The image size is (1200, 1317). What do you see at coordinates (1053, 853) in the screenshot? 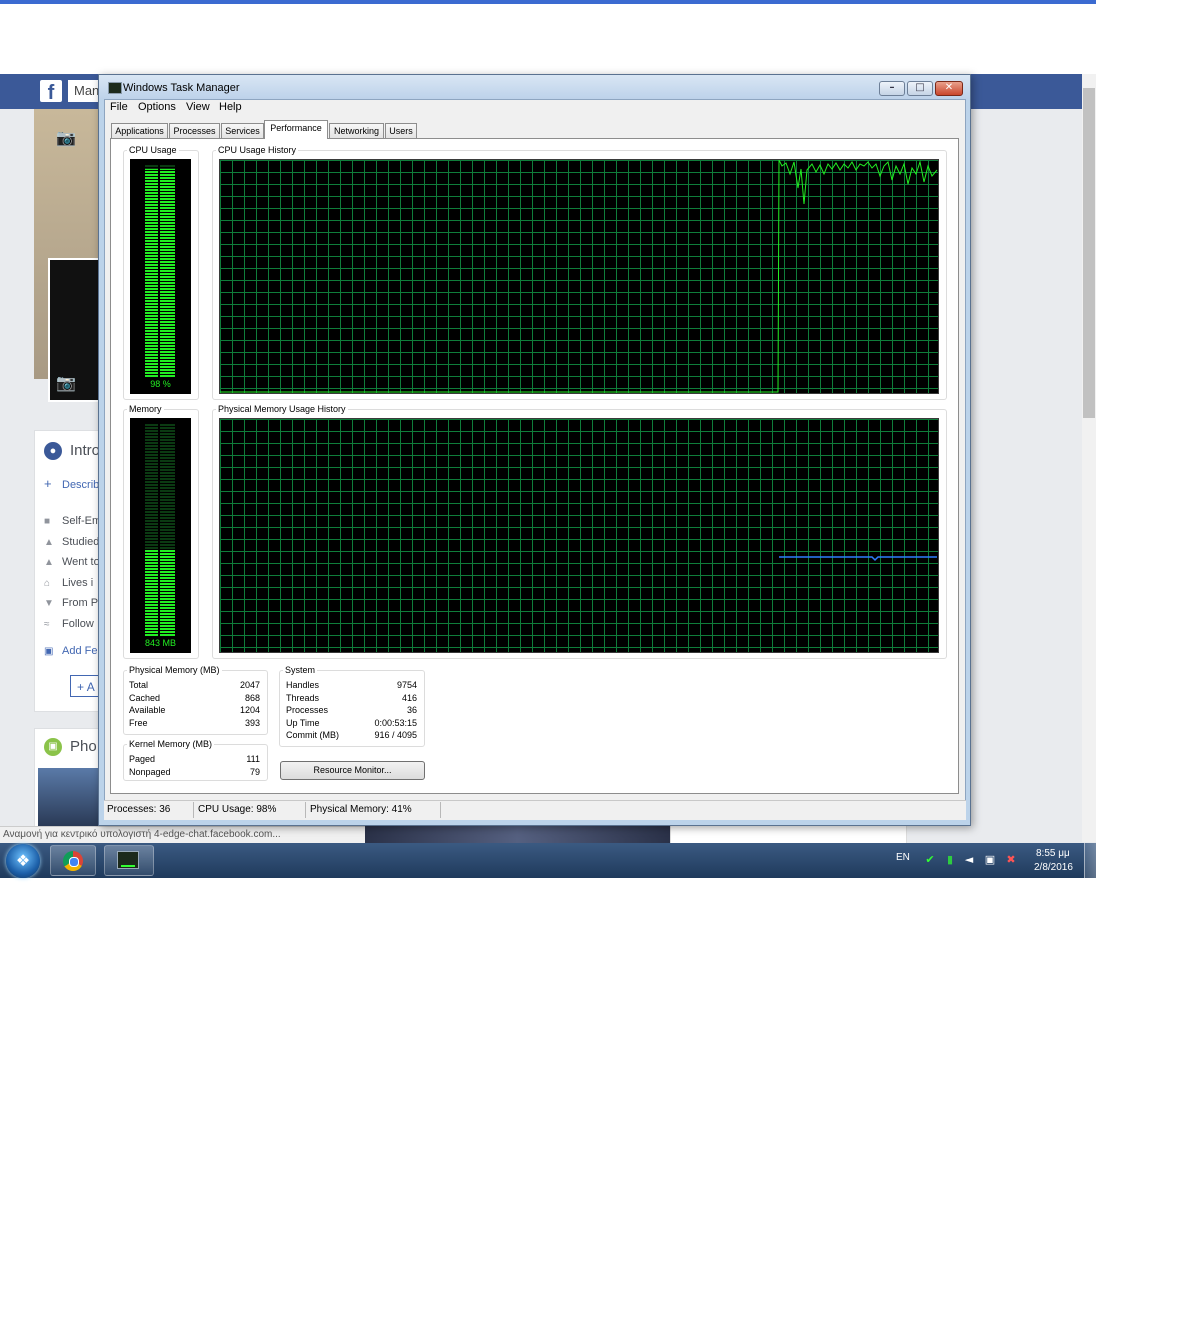
I see `clock-time: 8:55 μμ` at bounding box center [1053, 853].